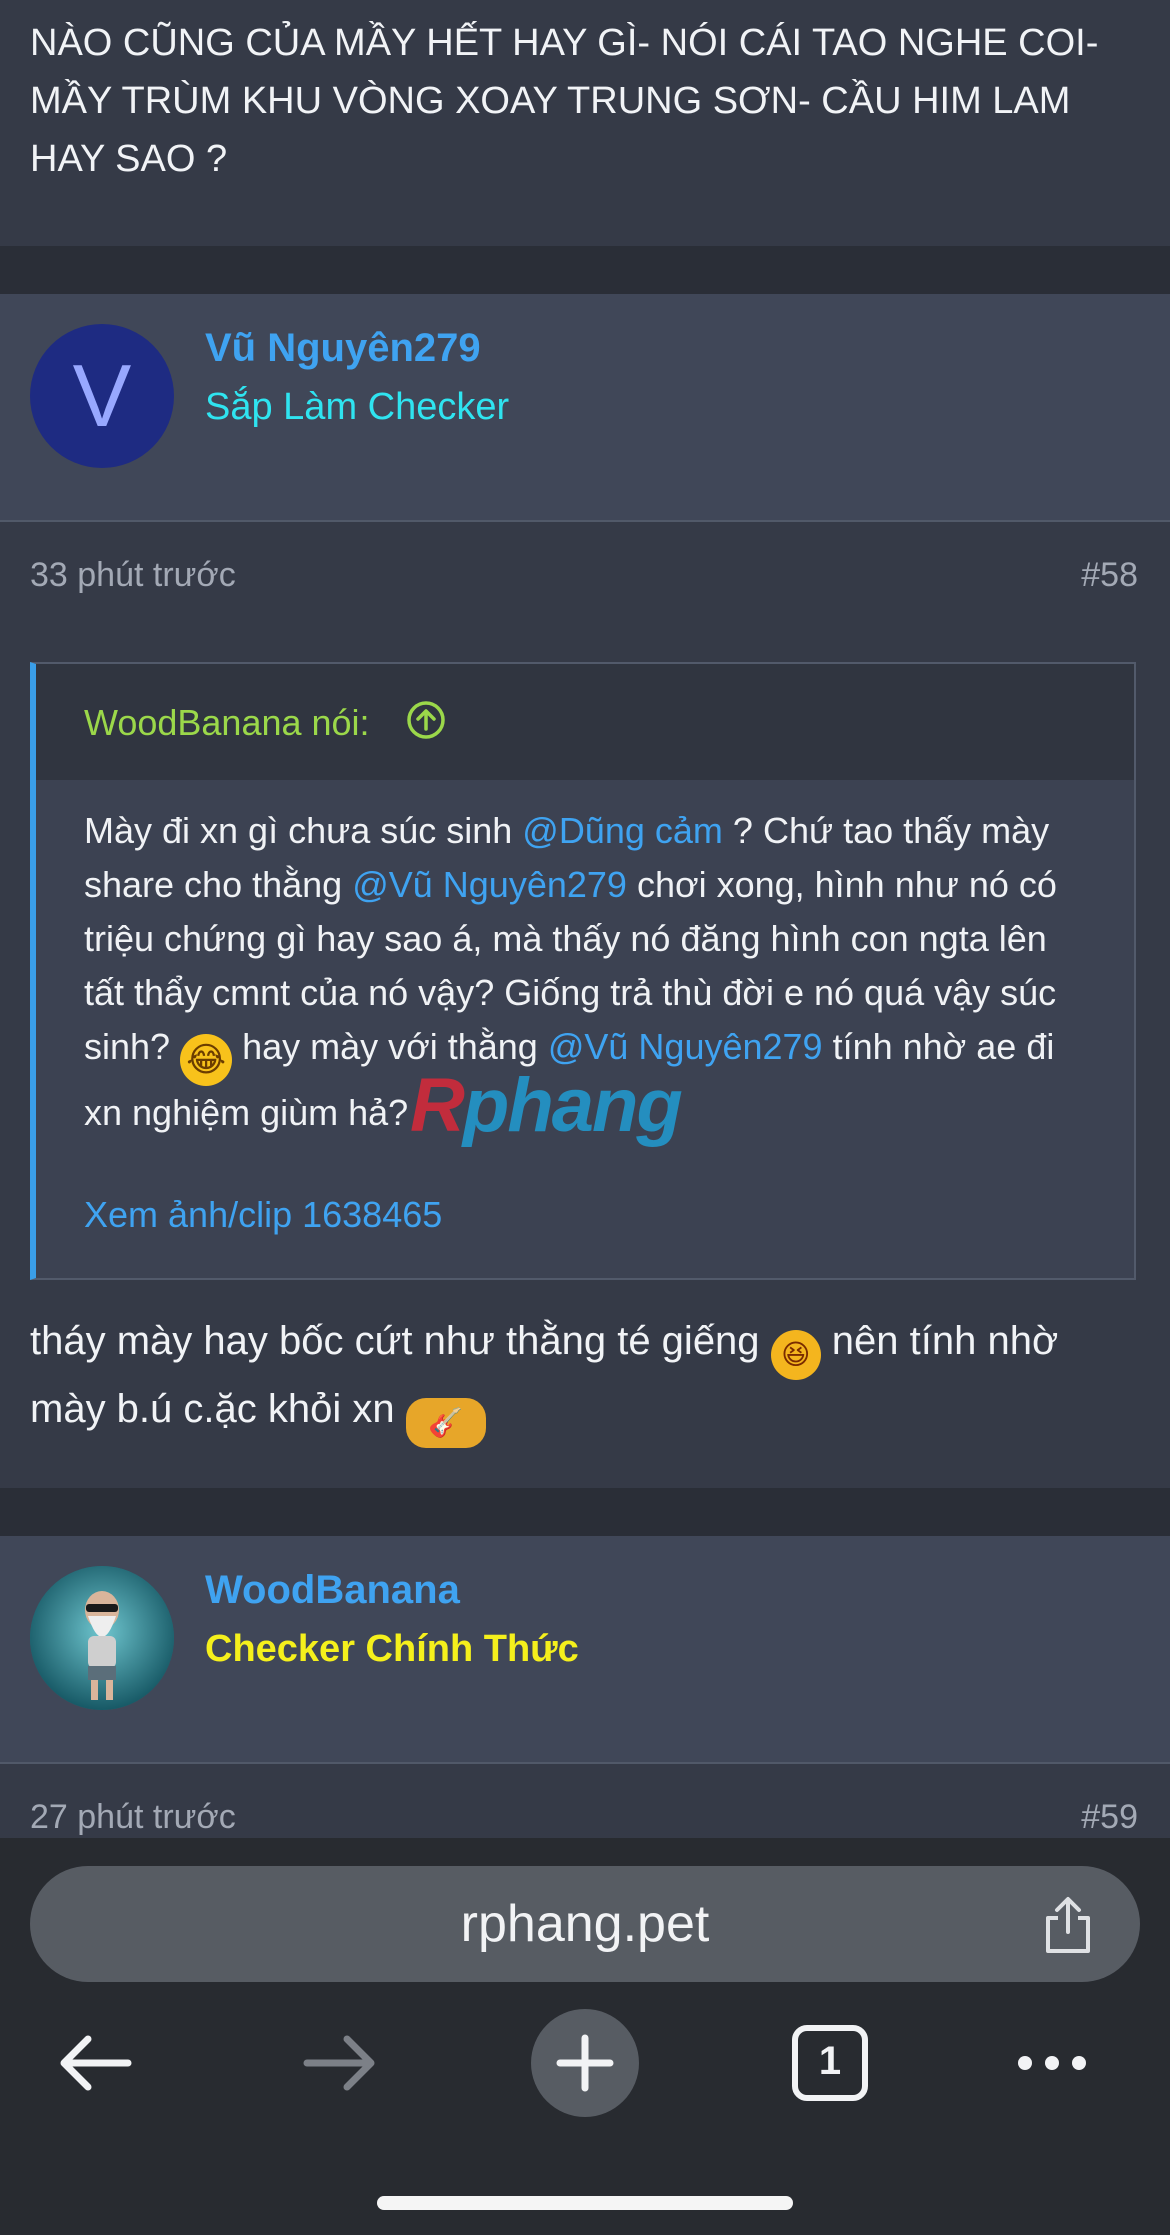 The width and height of the screenshot is (1170, 2235). Describe the element at coordinates (392, 1649) in the screenshot. I see `author-rank: Checker Chính Thức` at that location.